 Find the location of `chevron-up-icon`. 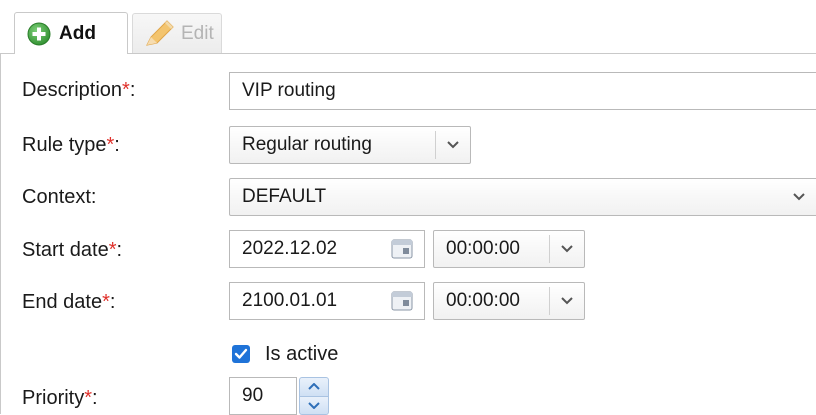

chevron-up-icon is located at coordinates (314, 386).